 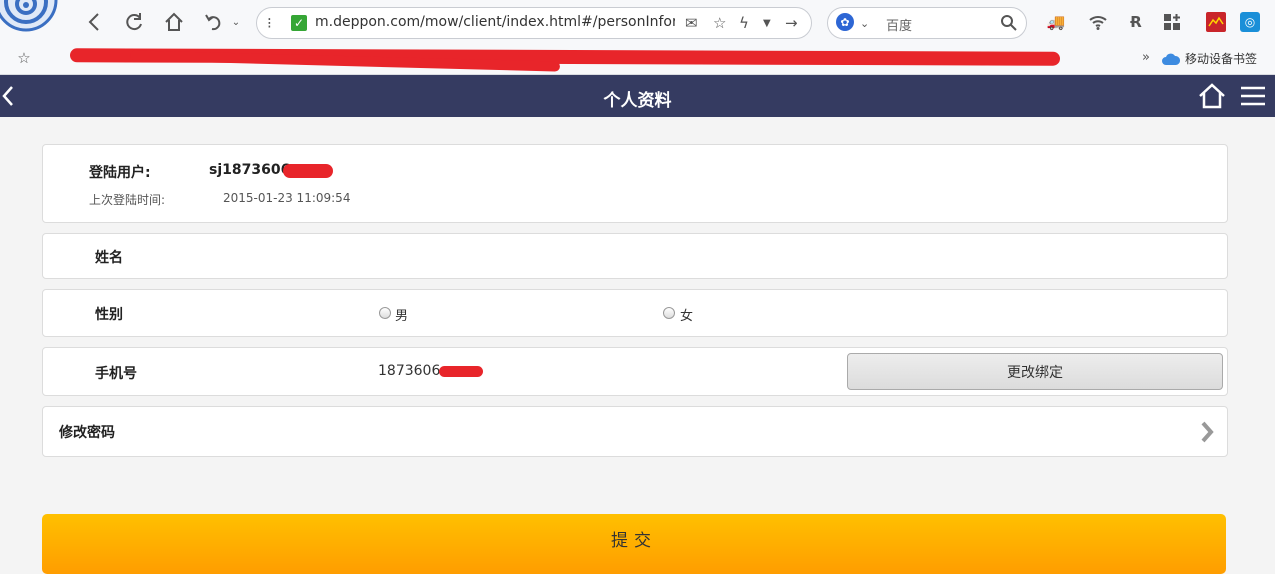 What do you see at coordinates (927, 23) in the screenshot?
I see `search-bar: ✿ ⌄ 百度` at bounding box center [927, 23].